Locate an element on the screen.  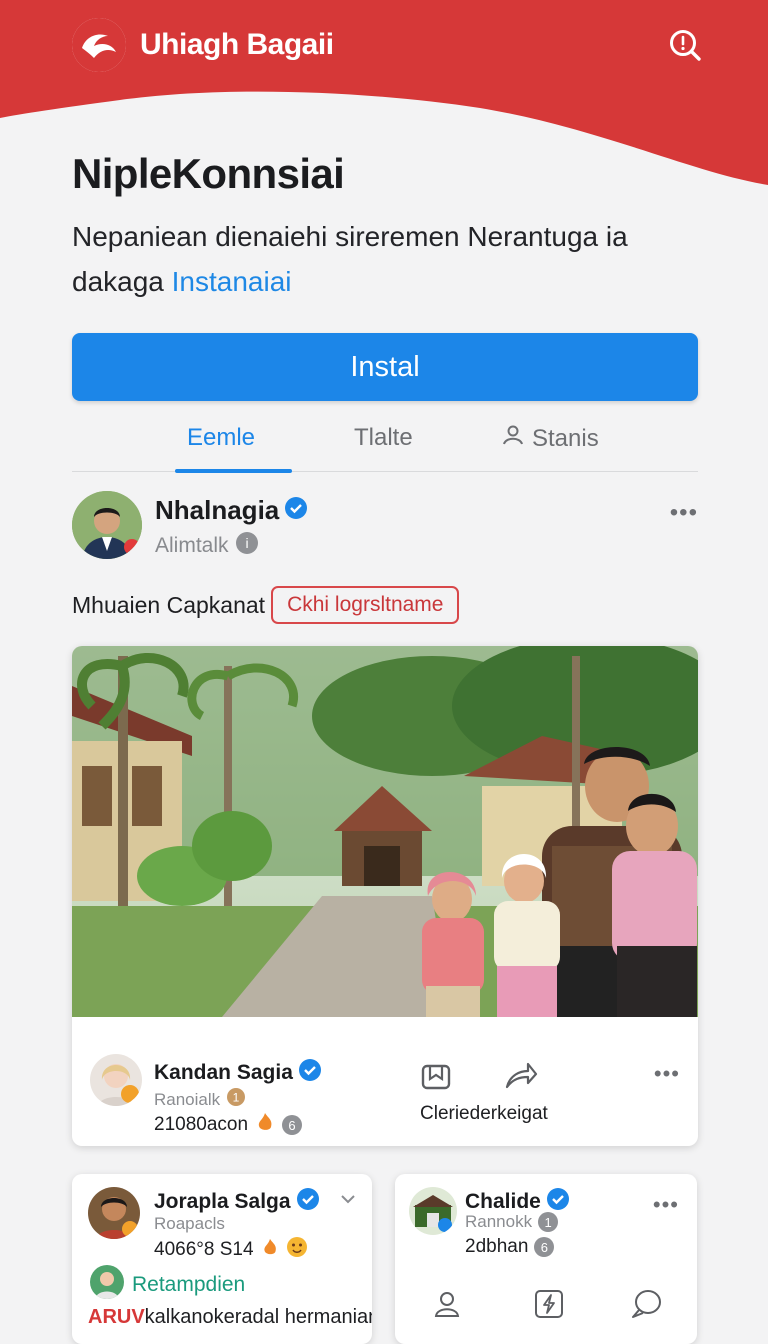
card-right: Chalide ••• Rannokk 1 2dbhan 6 is located at coordinates (546, 1259).